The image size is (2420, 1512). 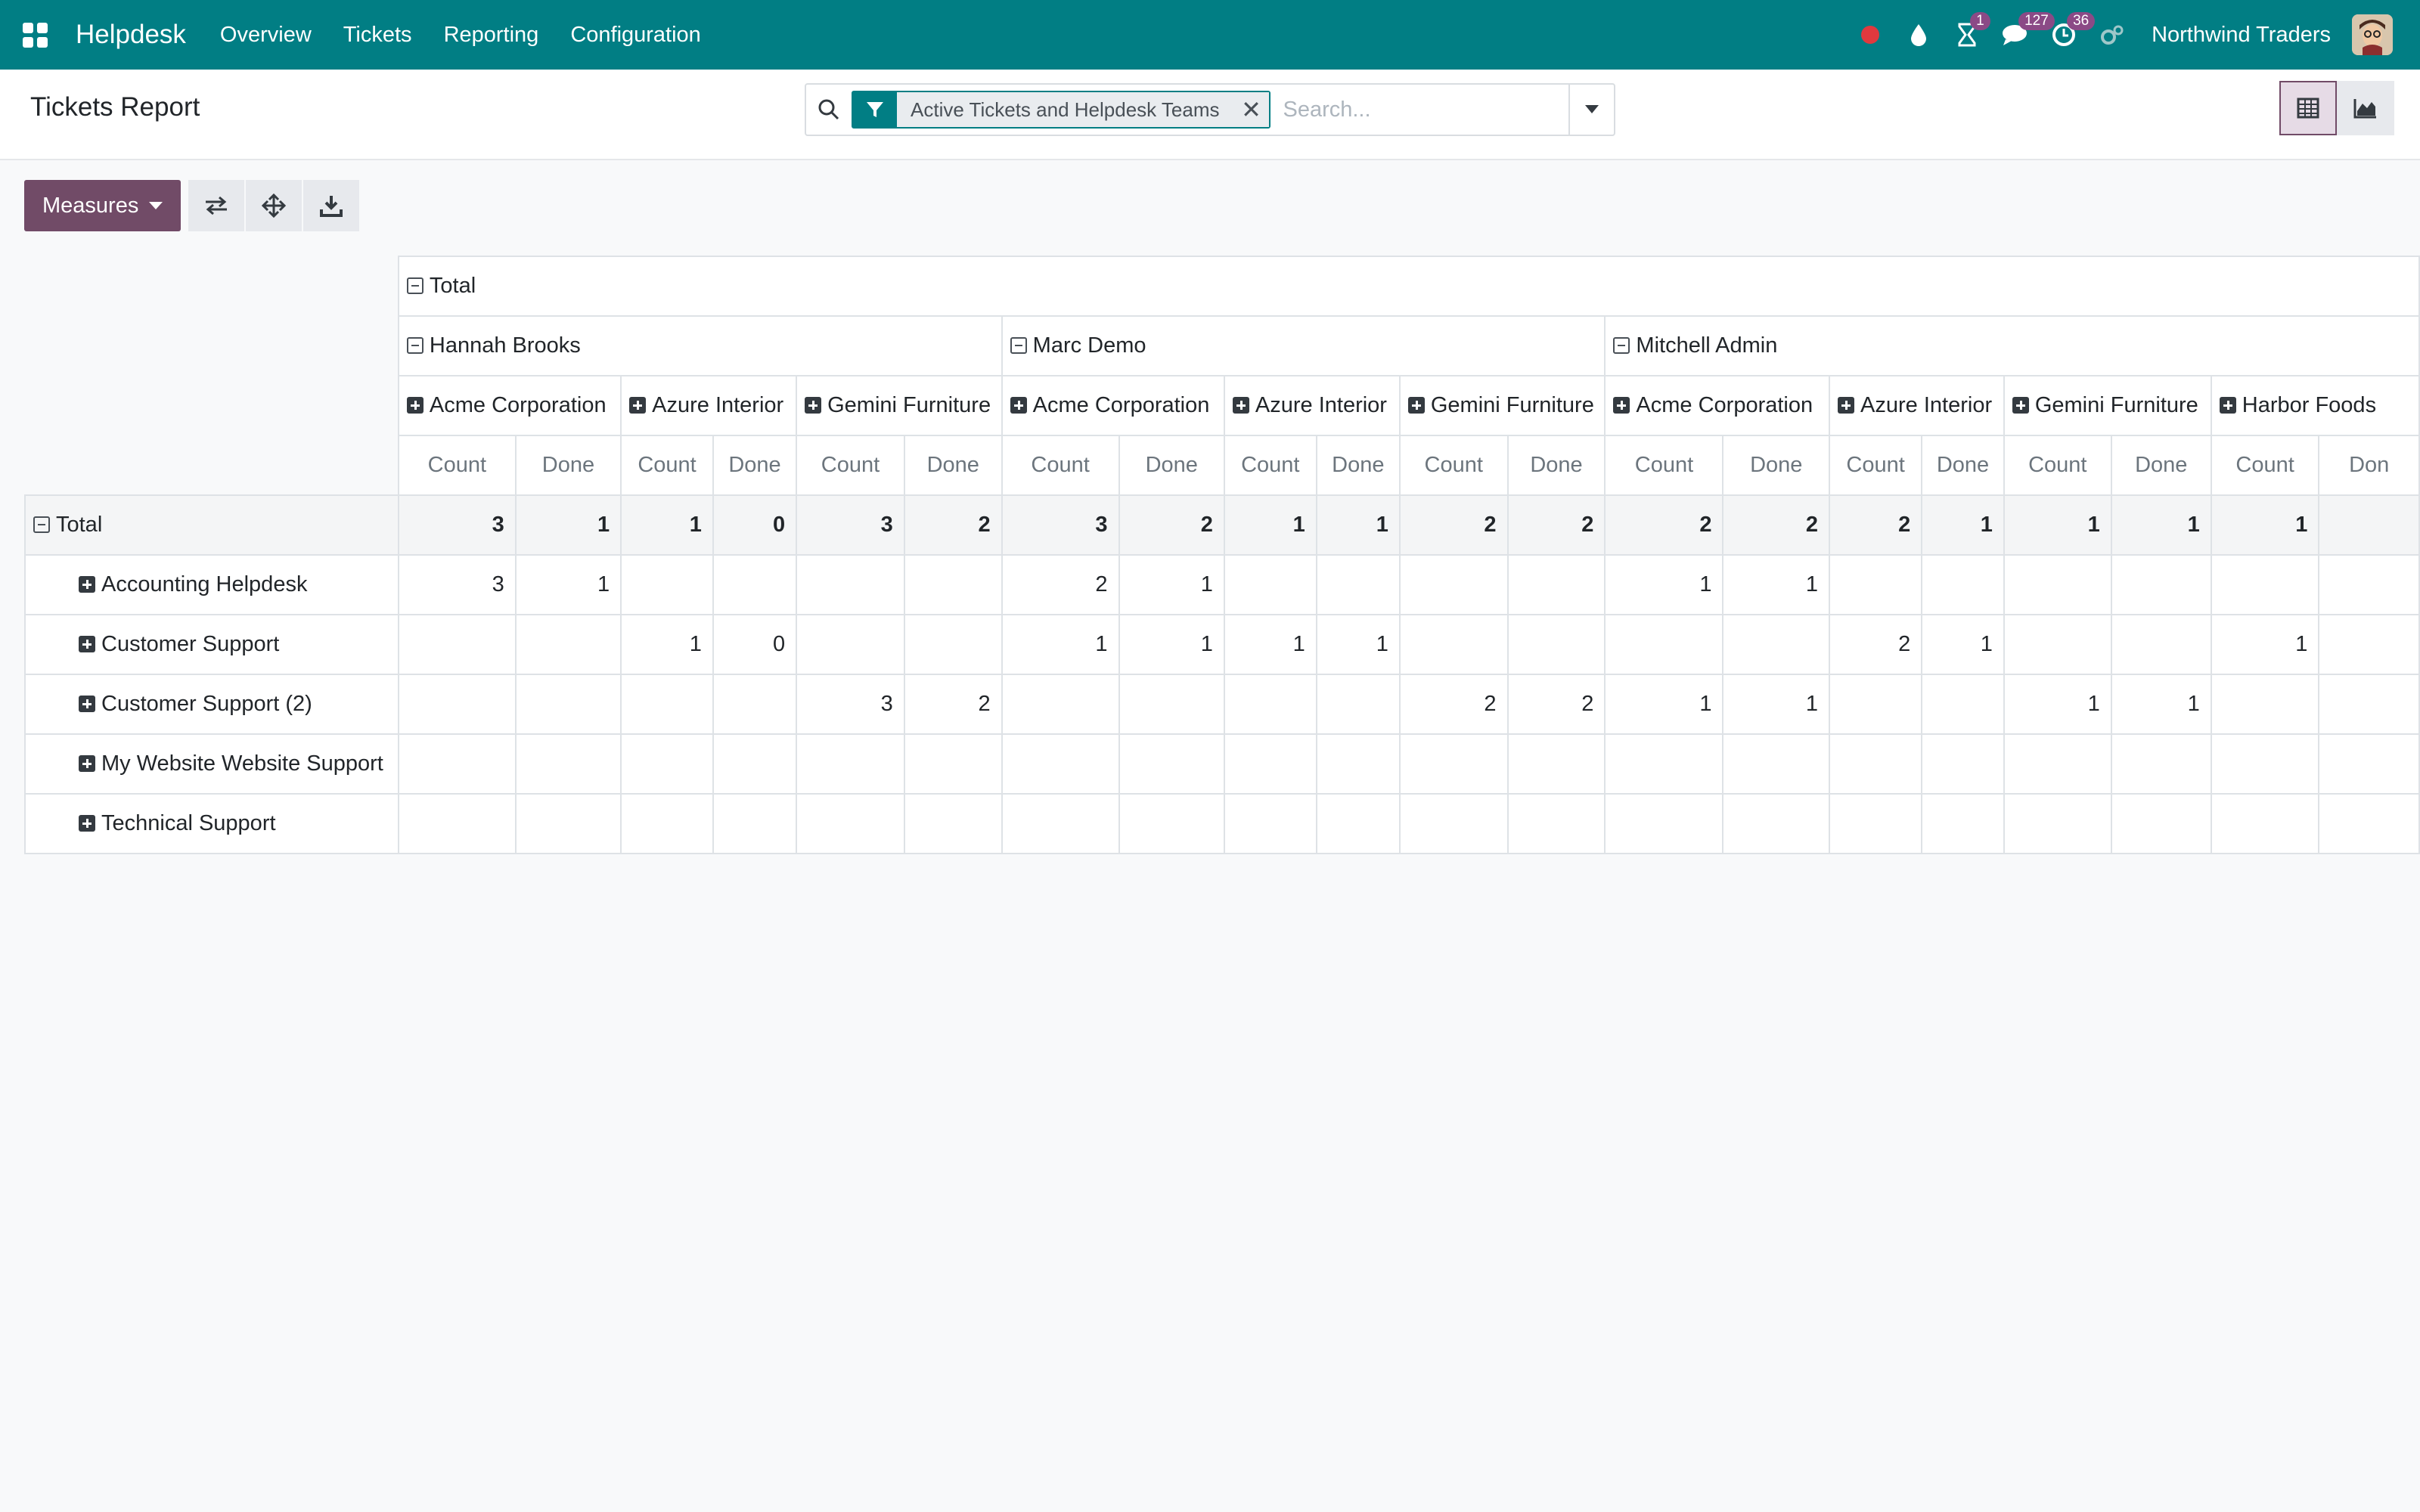 I want to click on flip-axis-button, so click(x=216, y=205).